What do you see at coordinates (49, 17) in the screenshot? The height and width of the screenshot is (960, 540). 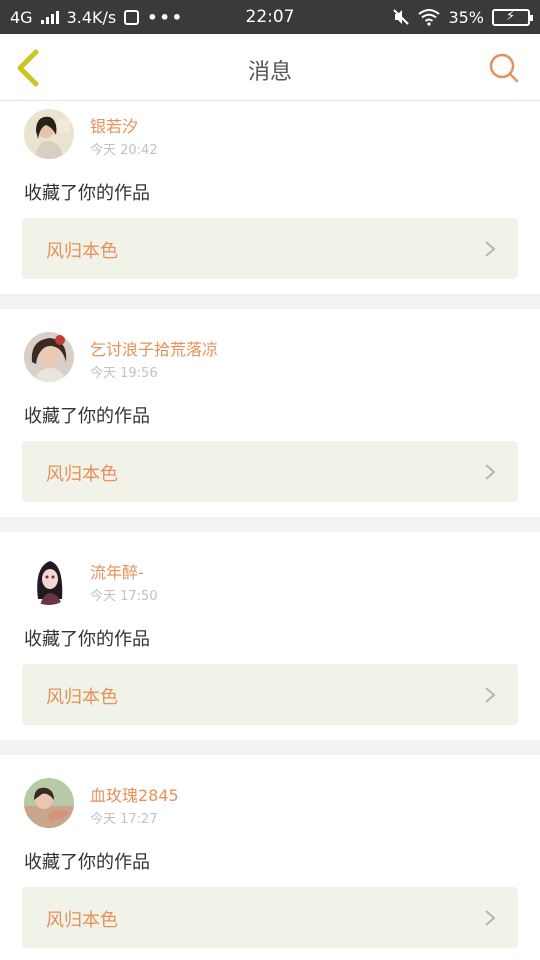 I see `signal-icon` at bounding box center [49, 17].